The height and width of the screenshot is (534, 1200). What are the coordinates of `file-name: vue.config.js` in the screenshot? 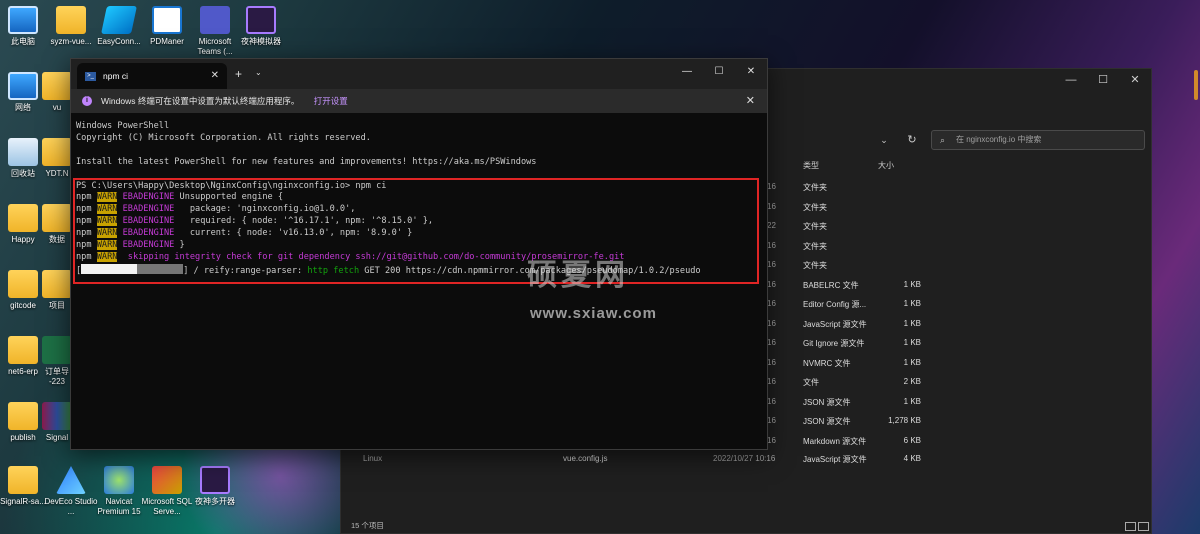 It's located at (585, 458).